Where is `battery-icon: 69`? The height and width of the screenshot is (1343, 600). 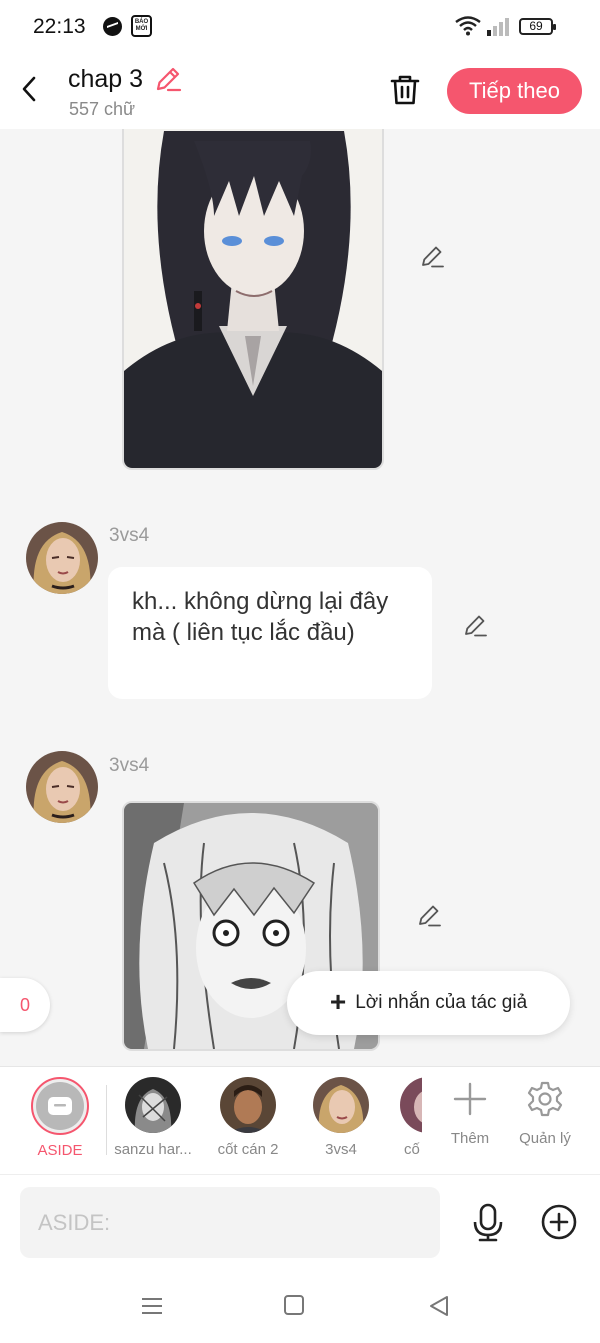
battery-icon: 69 is located at coordinates (537, 26).